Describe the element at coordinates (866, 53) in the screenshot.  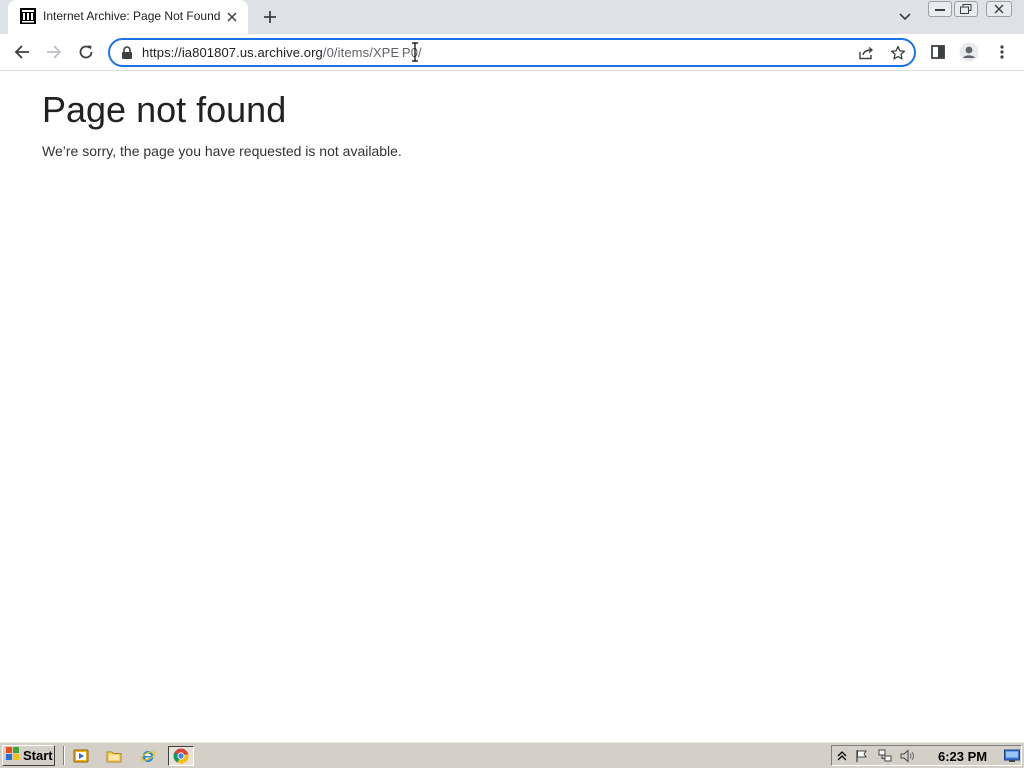
I see `share-icon` at that location.